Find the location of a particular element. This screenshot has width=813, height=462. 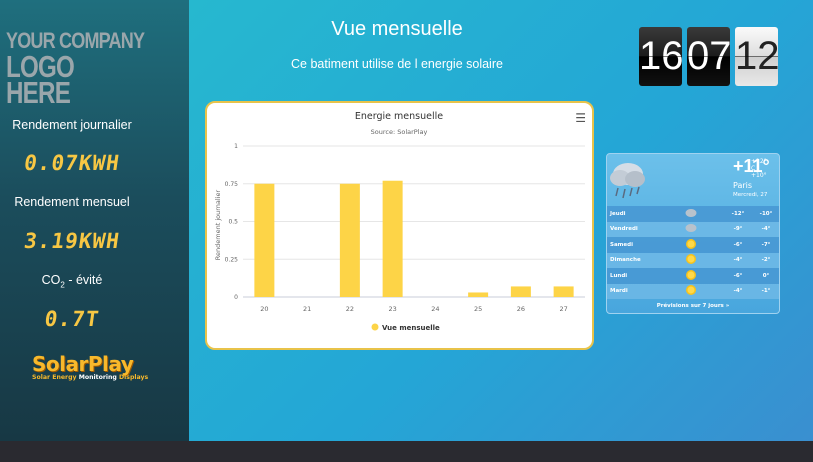

forecast-lo: 0° is located at coordinates (766, 275).